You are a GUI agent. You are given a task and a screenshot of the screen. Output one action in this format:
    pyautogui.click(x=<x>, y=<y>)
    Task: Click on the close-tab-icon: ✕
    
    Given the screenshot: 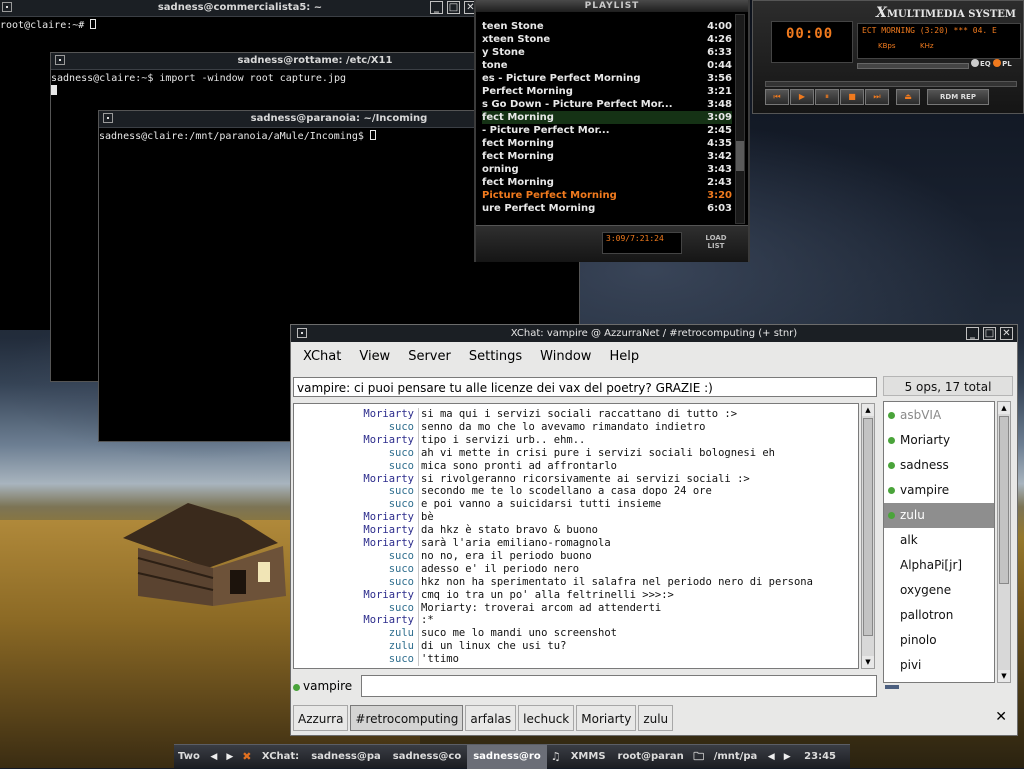 What is the action you would take?
    pyautogui.click(x=1001, y=717)
    